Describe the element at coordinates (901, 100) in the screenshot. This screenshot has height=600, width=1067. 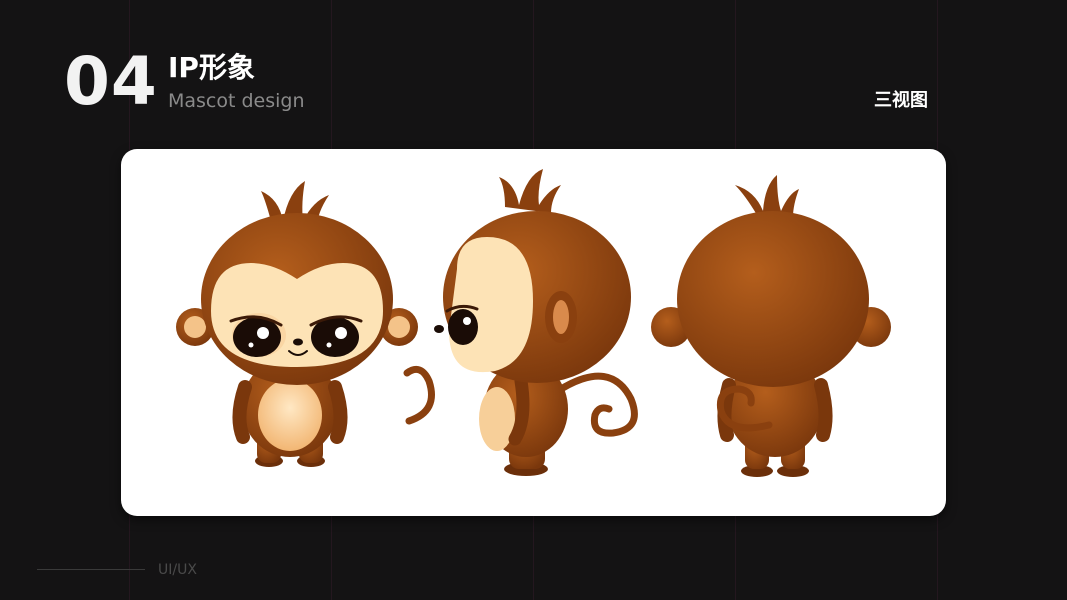
I see `view-label: 三视图` at that location.